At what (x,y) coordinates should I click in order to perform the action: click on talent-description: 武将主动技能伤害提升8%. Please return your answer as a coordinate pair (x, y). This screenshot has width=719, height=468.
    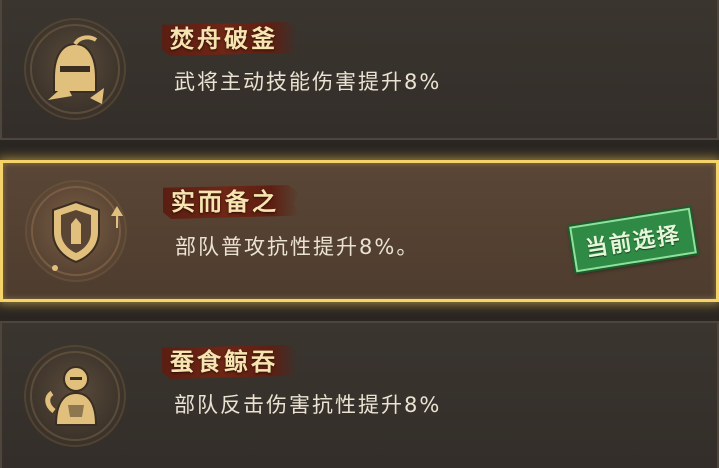
    Looking at the image, I should click on (308, 82).